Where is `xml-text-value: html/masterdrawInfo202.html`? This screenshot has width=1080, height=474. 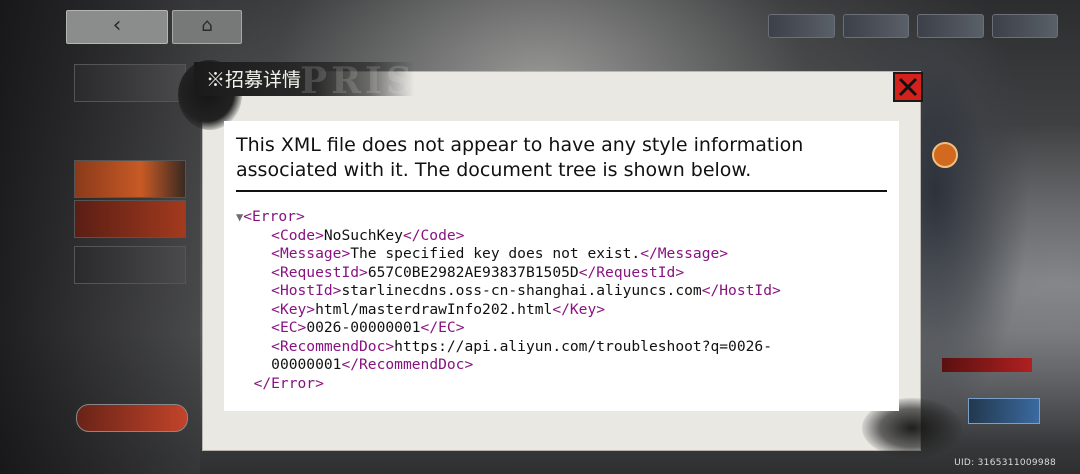 xml-text-value: html/masterdrawInfo202.html is located at coordinates (434, 309).